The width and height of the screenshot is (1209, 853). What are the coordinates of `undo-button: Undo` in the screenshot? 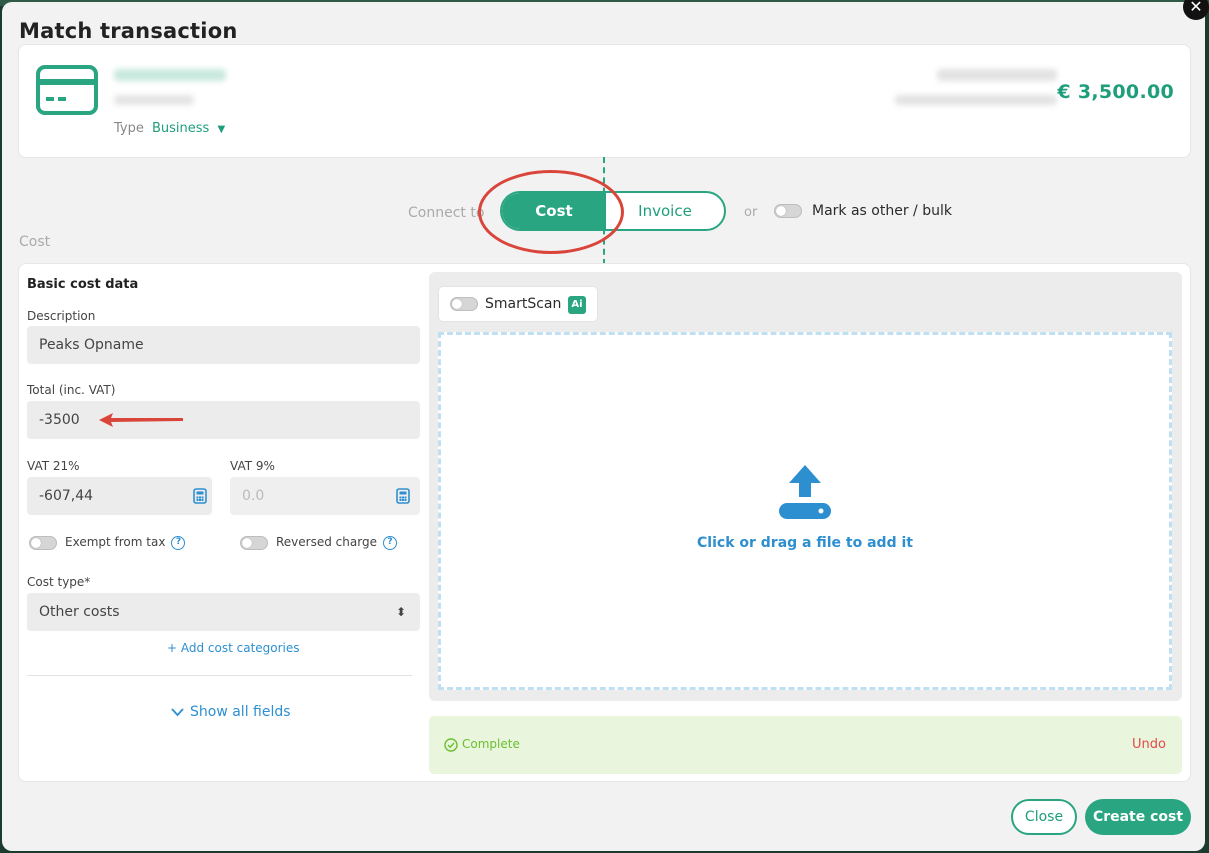 It's located at (1149, 744).